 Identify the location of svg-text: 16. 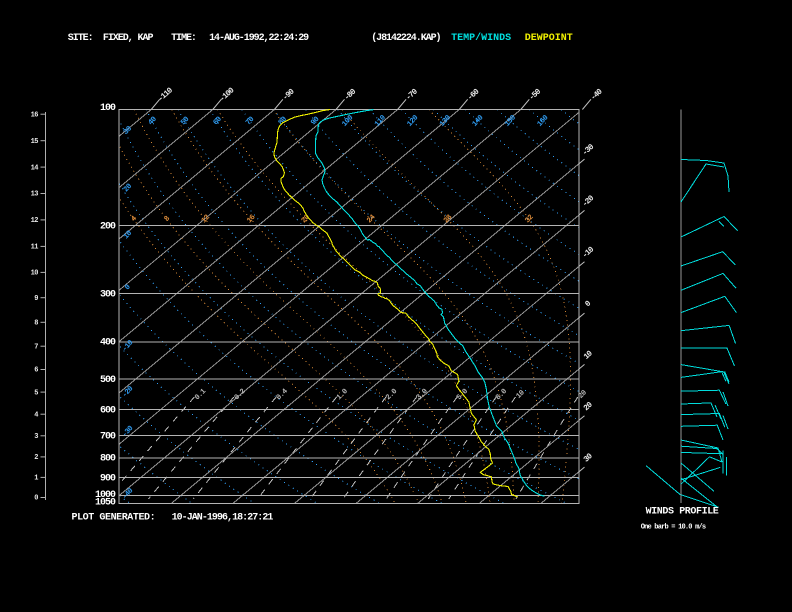
(35, 115).